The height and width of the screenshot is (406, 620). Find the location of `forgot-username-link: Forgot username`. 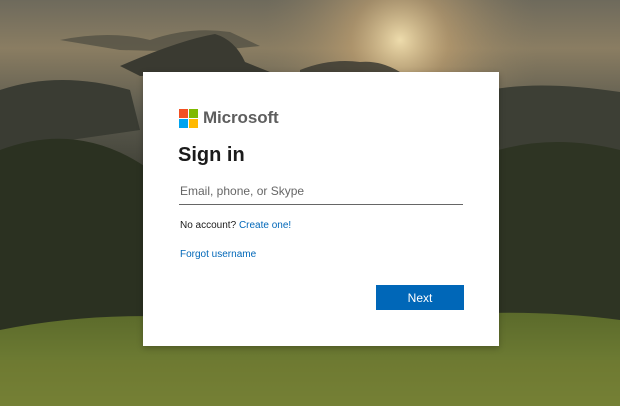

forgot-username-link: Forgot username is located at coordinates (218, 254).